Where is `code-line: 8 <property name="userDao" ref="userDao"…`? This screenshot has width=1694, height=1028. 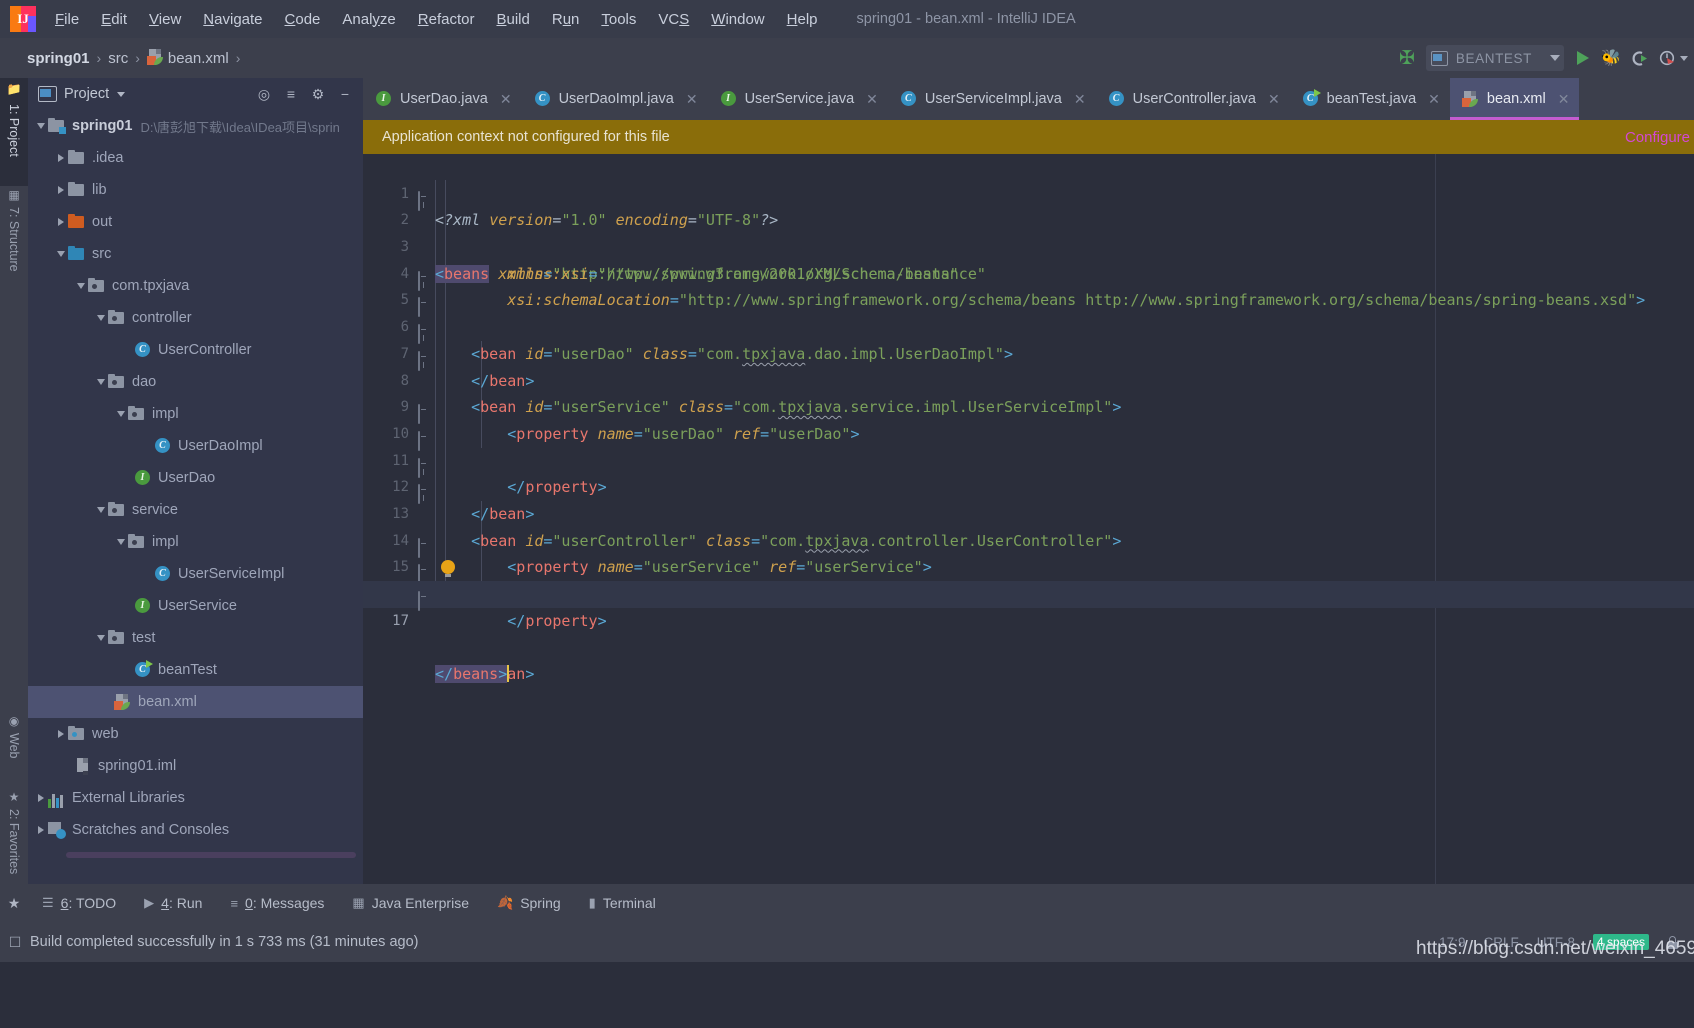 code-line: 8 <property name="userDao" ref="userDao"… is located at coordinates (1028, 392).